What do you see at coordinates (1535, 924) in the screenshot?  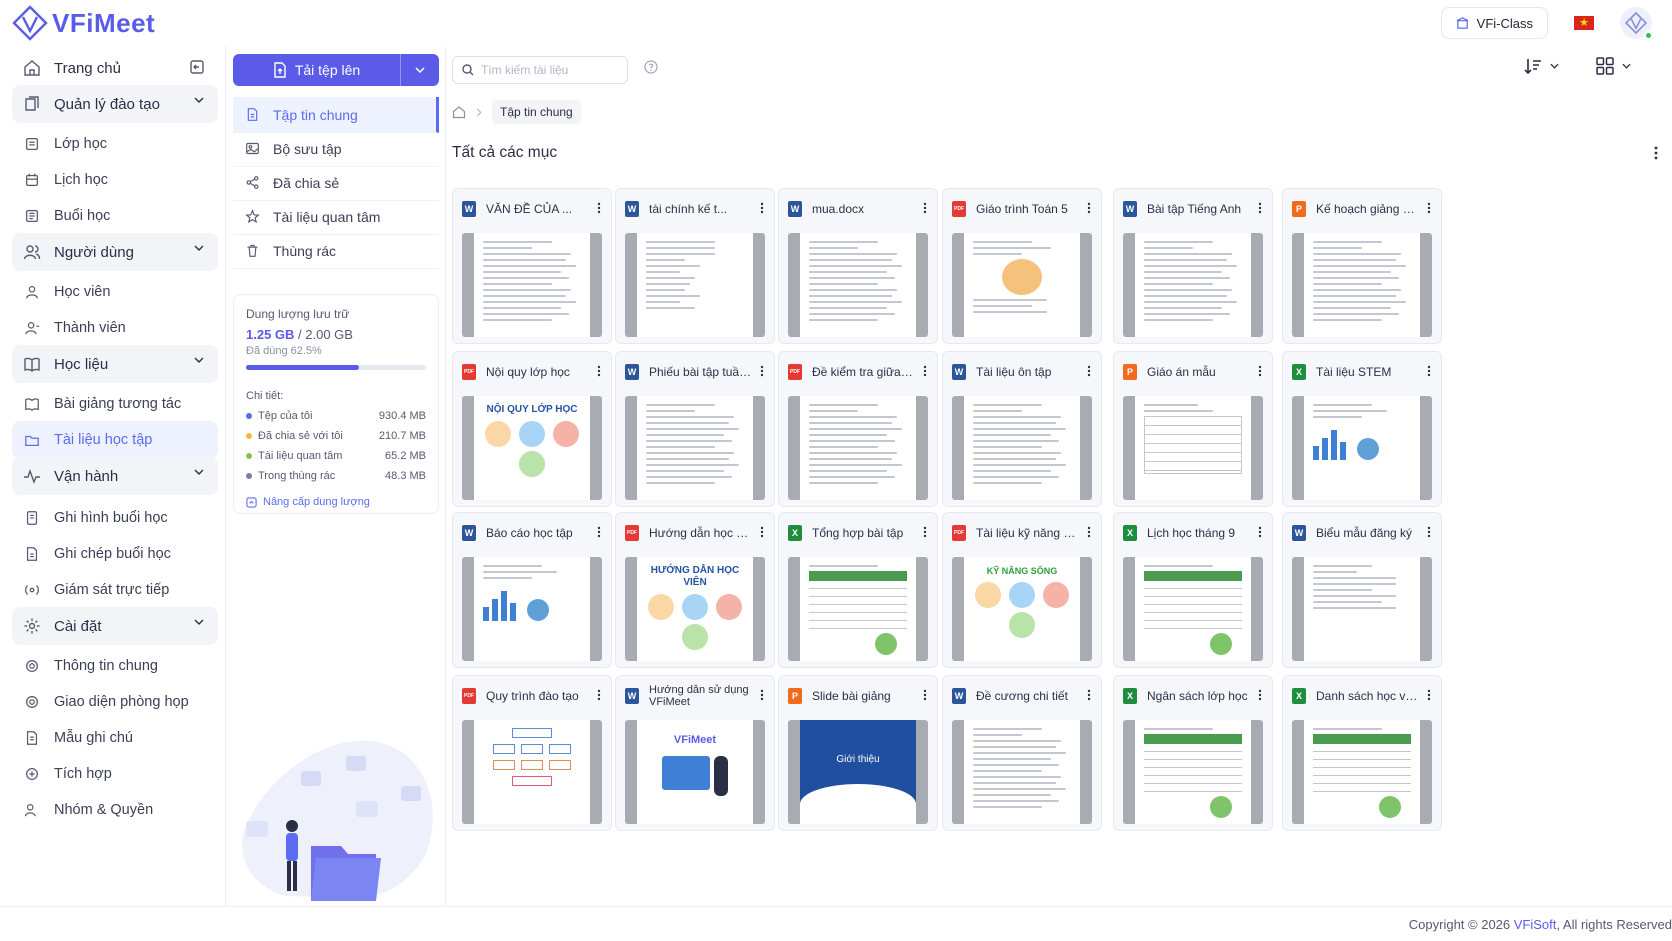 I see `company-link: VFiSoft` at bounding box center [1535, 924].